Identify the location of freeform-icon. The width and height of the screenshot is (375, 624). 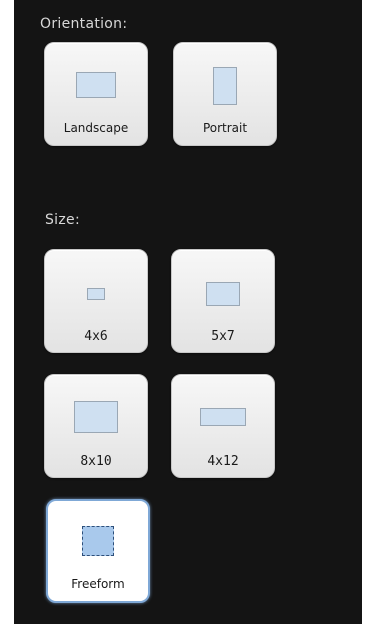
(98, 541).